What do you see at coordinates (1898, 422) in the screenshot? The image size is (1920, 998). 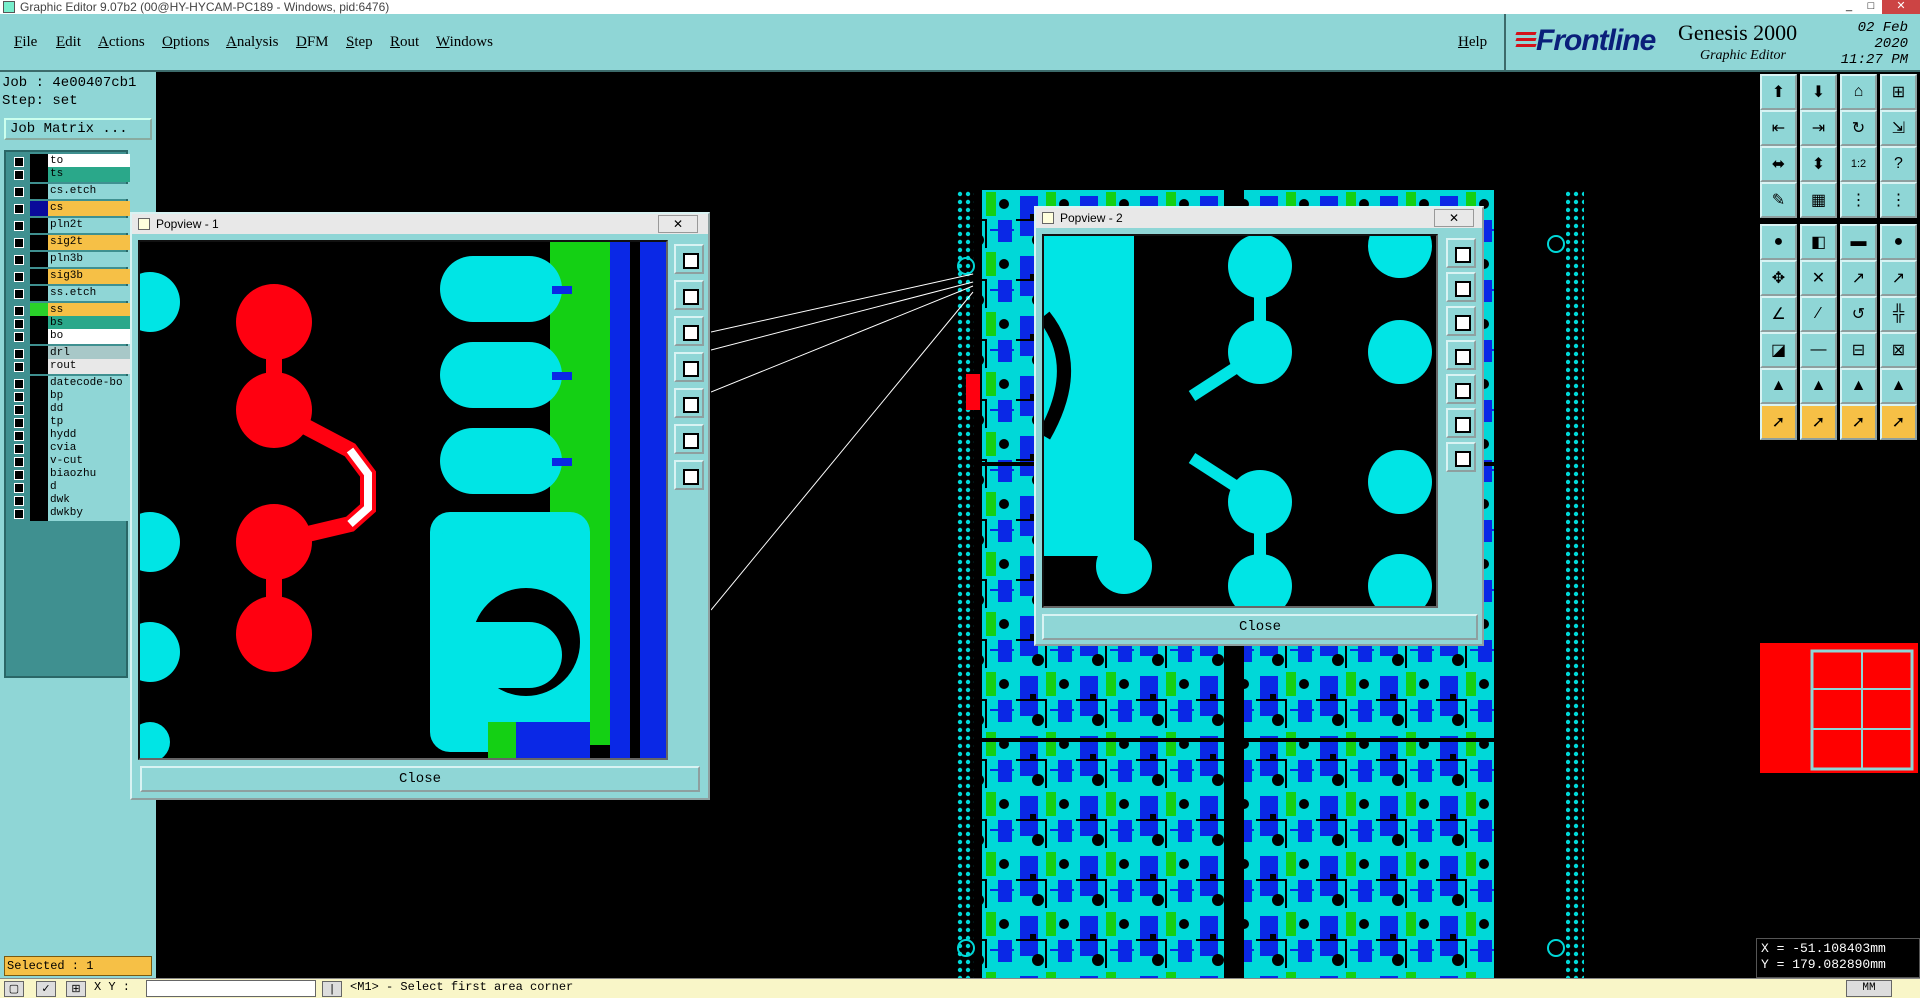 I see `tool-pointer-3-icon: ➚` at bounding box center [1898, 422].